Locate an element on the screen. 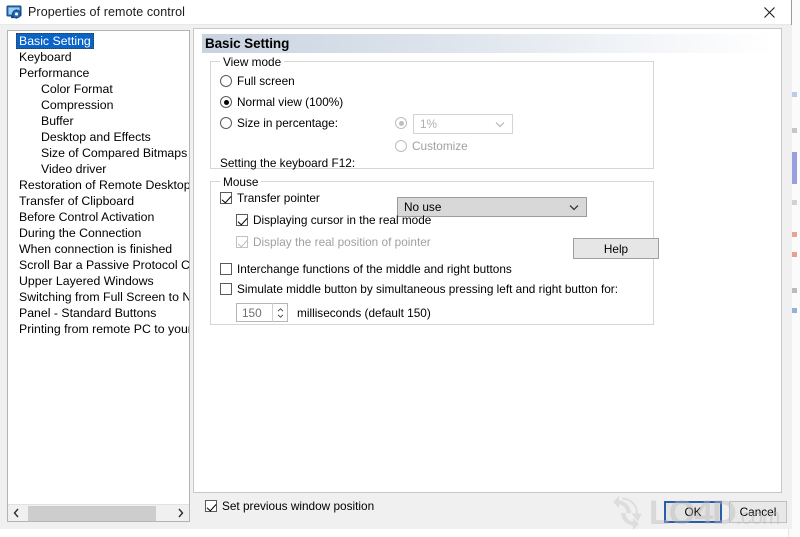  milliseconds-row: 150 milliseconds (default 150) is located at coordinates (333, 312).